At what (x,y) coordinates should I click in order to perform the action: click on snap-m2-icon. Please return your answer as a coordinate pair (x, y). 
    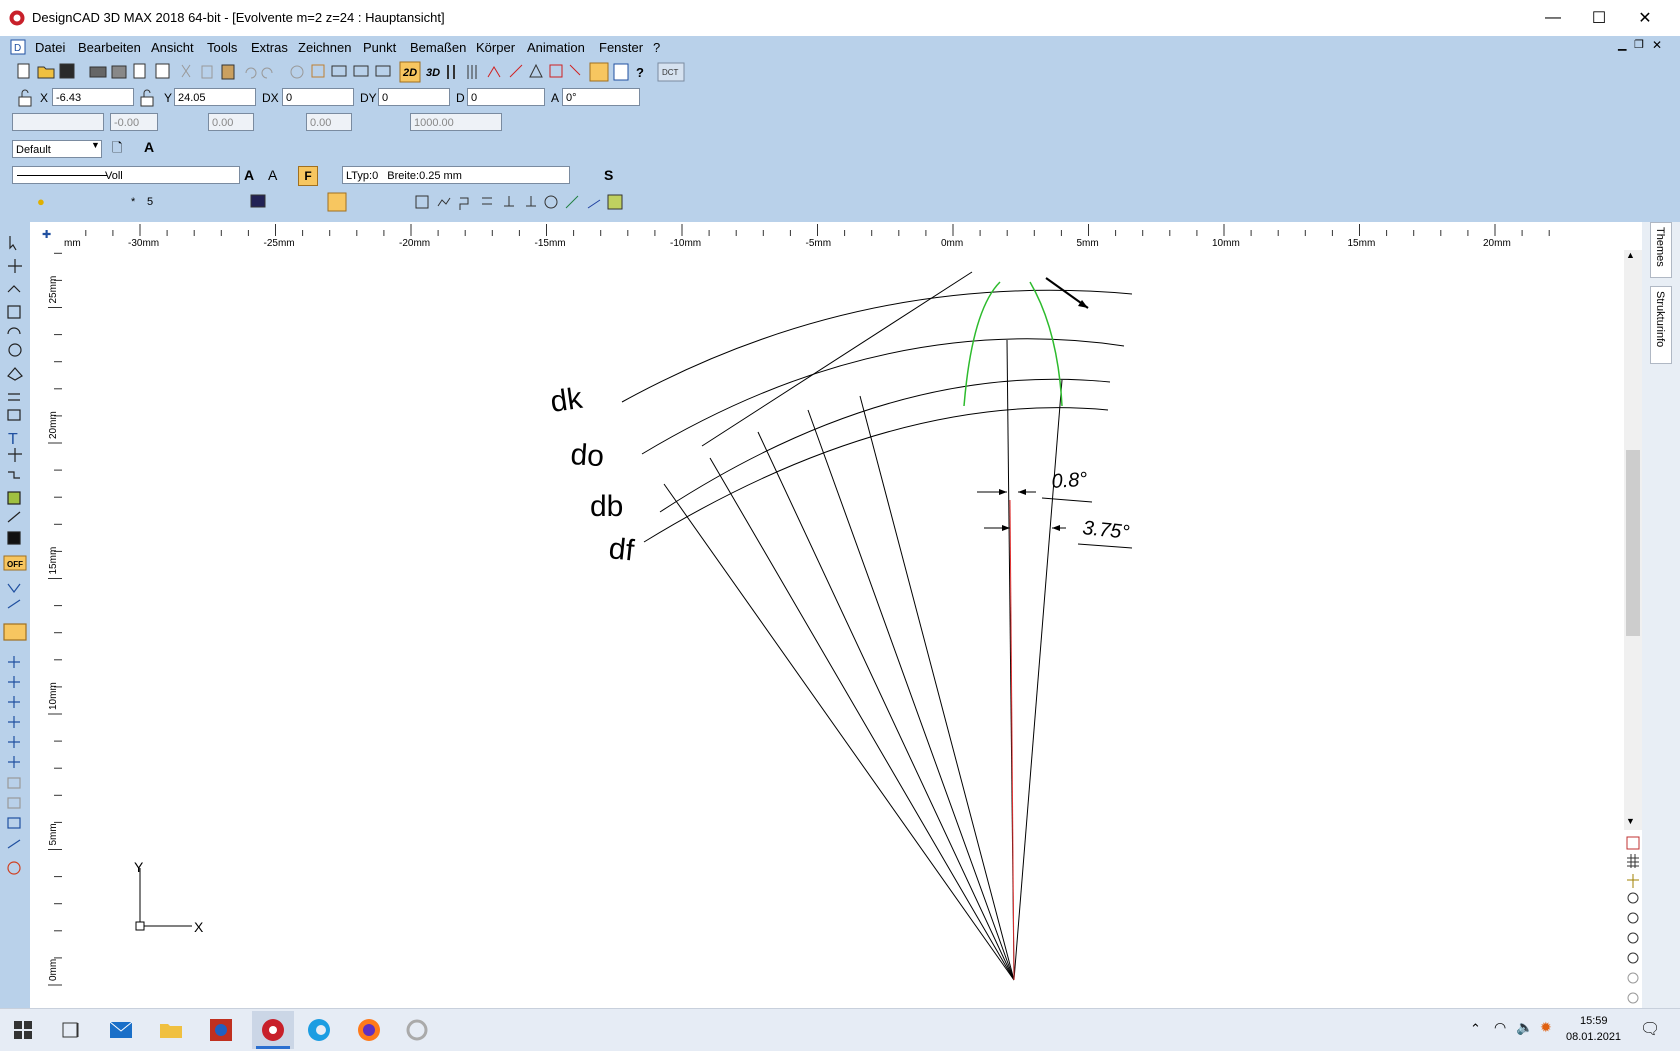
    Looking at the image, I should click on (14, 762).